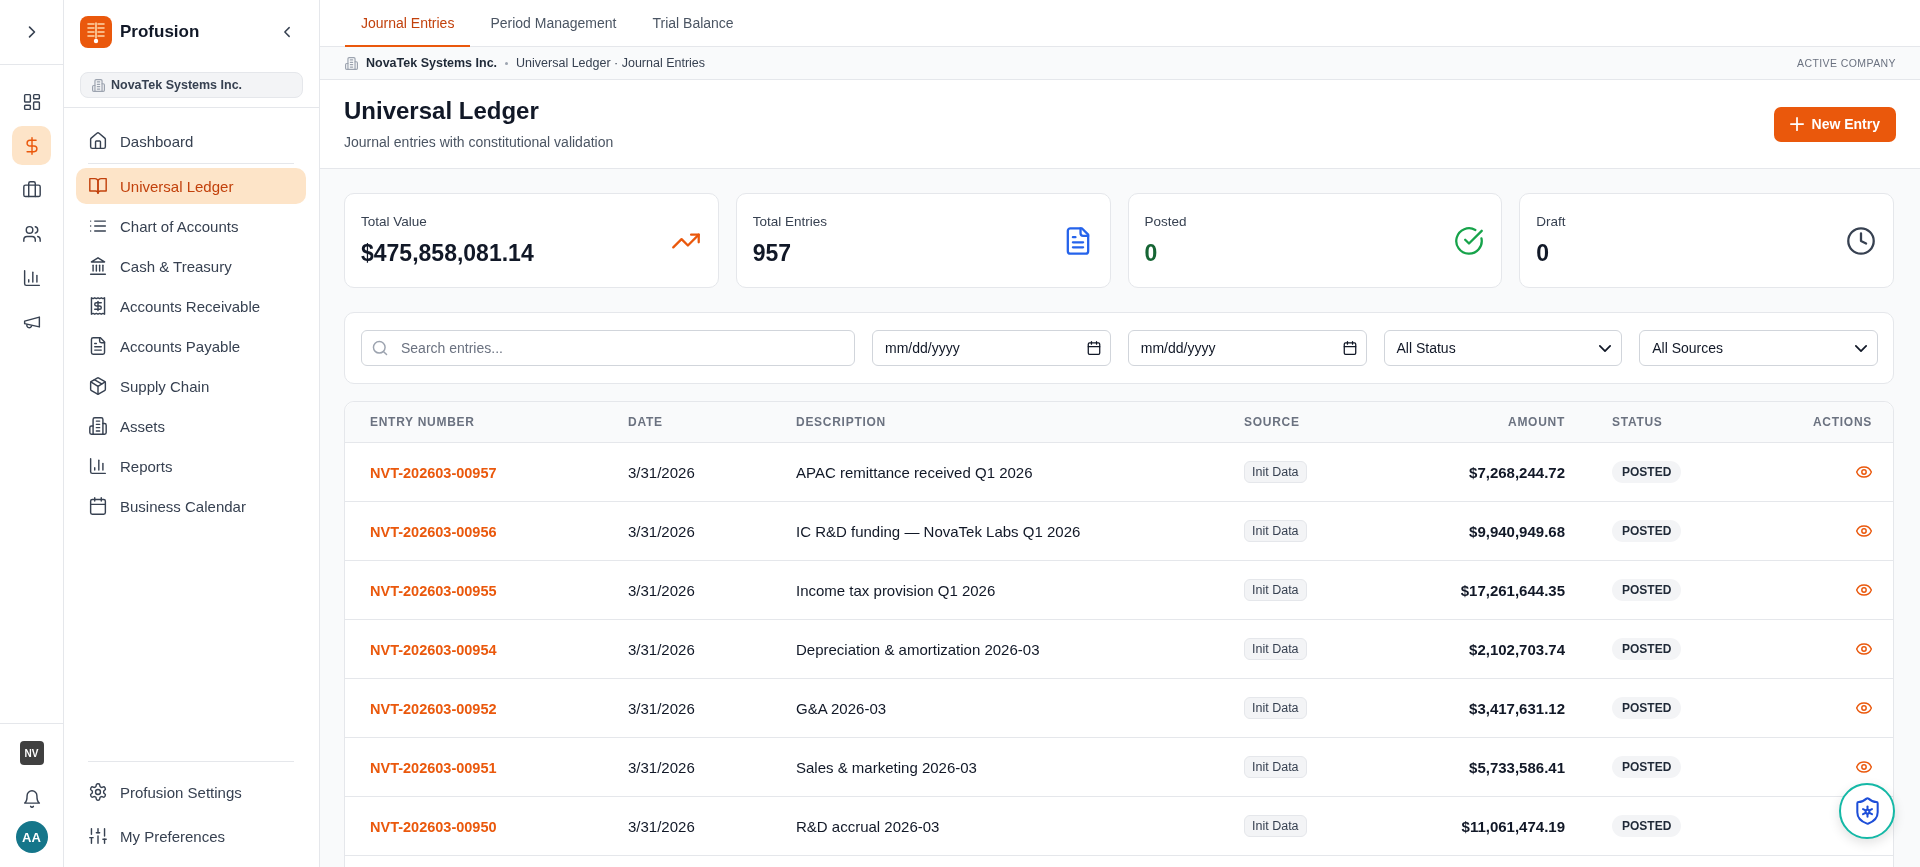 The image size is (1920, 867). I want to click on nav-item: Business Calendar, so click(191, 506).